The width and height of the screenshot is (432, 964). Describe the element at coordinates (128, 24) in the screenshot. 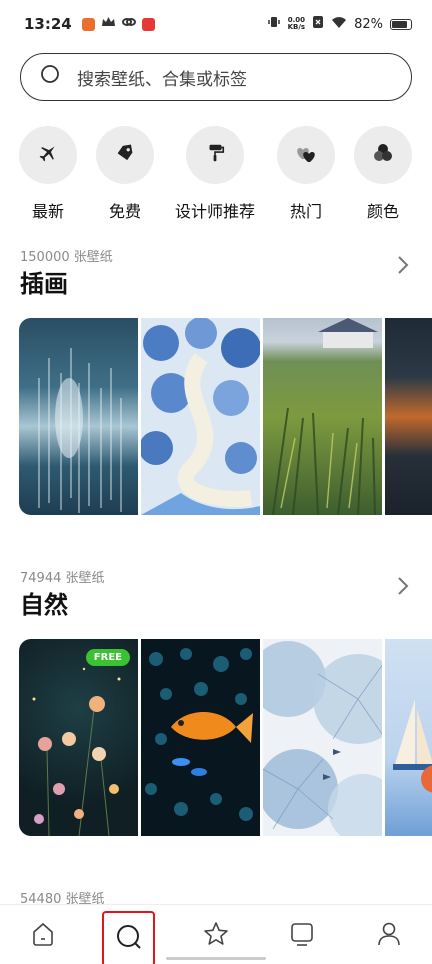

I see `link-notification-icon` at that location.